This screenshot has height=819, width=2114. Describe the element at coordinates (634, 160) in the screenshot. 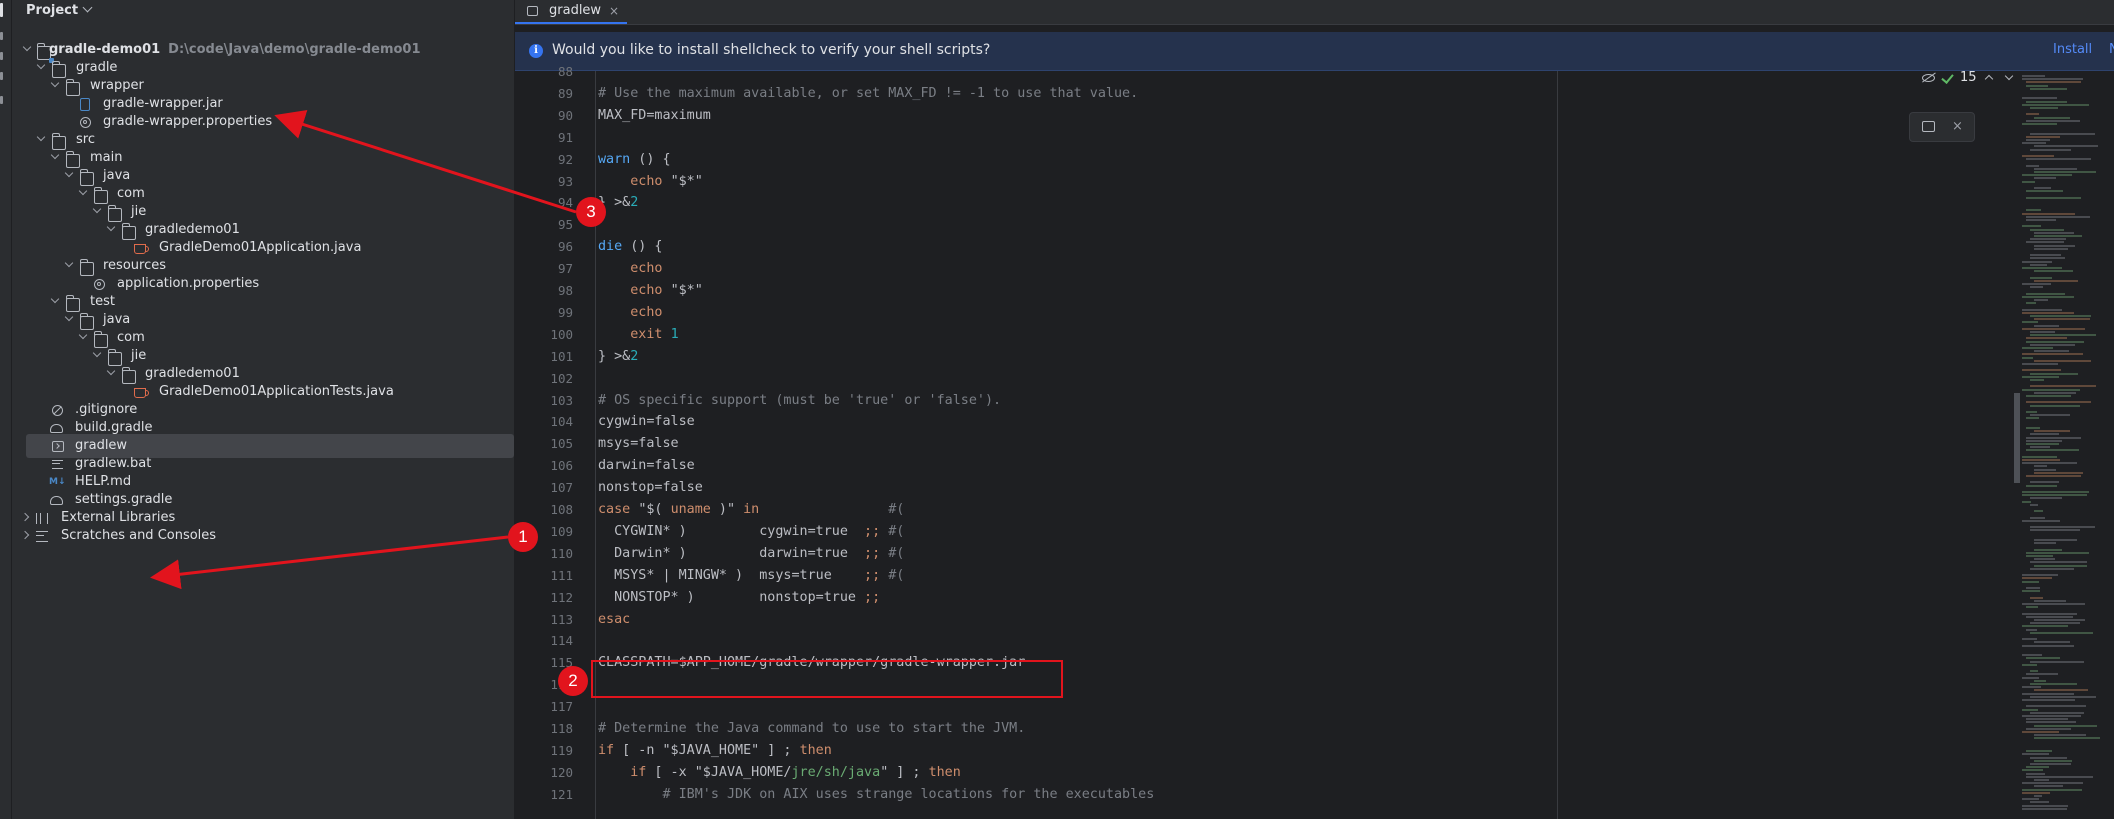

I see `code-line: warn () {` at that location.